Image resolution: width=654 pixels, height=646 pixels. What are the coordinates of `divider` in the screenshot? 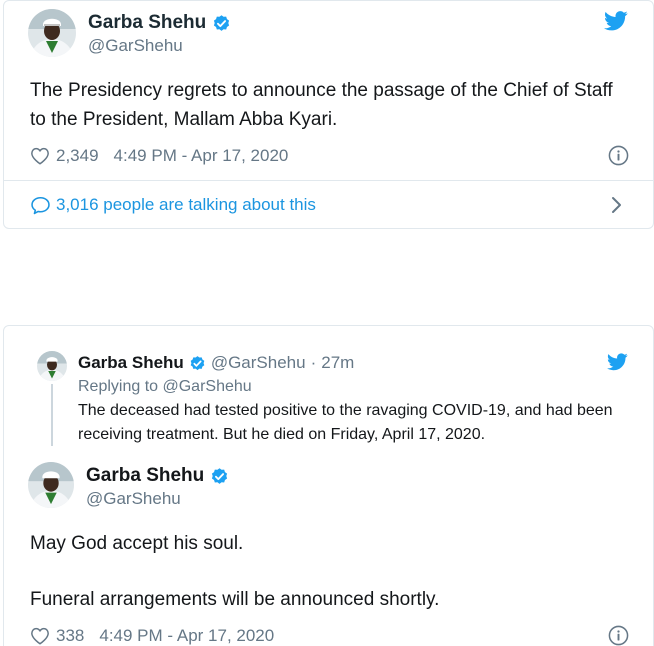 It's located at (328, 180).